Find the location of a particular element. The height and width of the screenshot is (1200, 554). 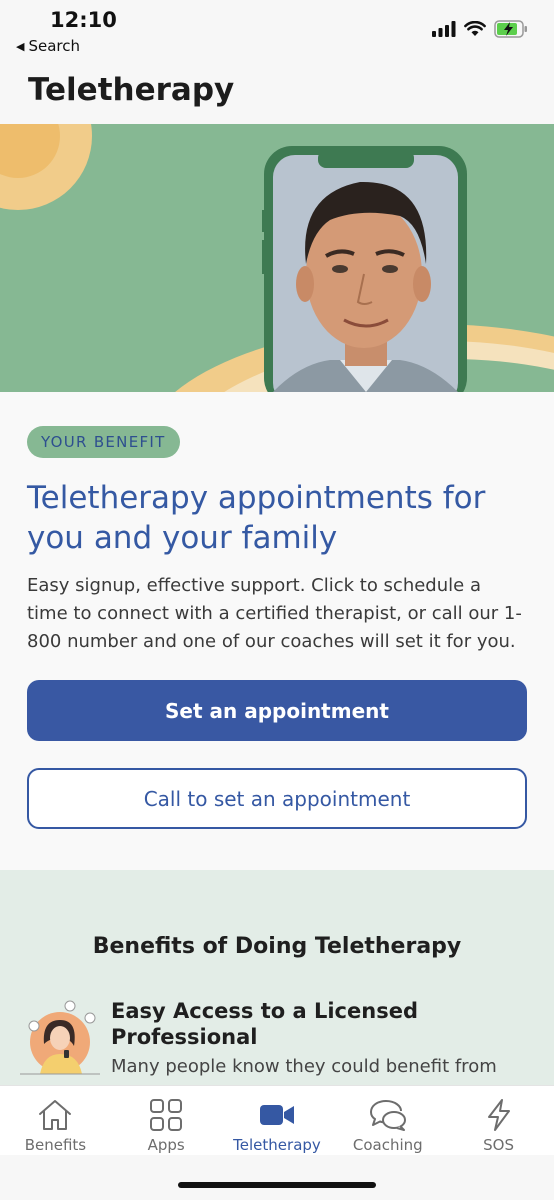

tab-apps: Apps is located at coordinates (166, 1120).